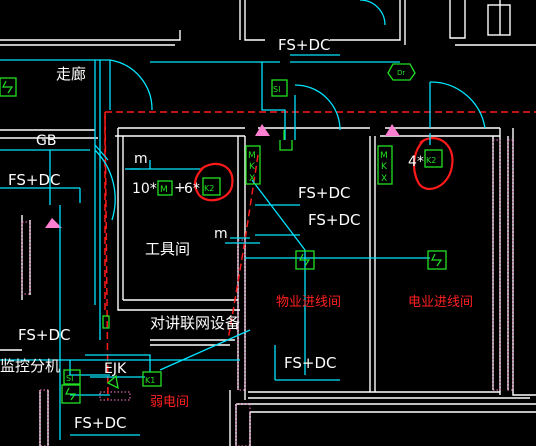  I want to click on k2-left-glyph: K2, so click(209, 188).